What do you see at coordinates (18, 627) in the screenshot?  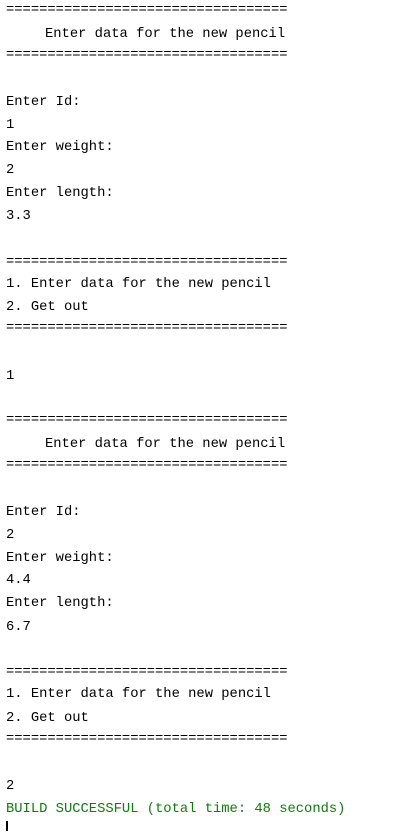 I see `input-length-value: 6.7` at bounding box center [18, 627].